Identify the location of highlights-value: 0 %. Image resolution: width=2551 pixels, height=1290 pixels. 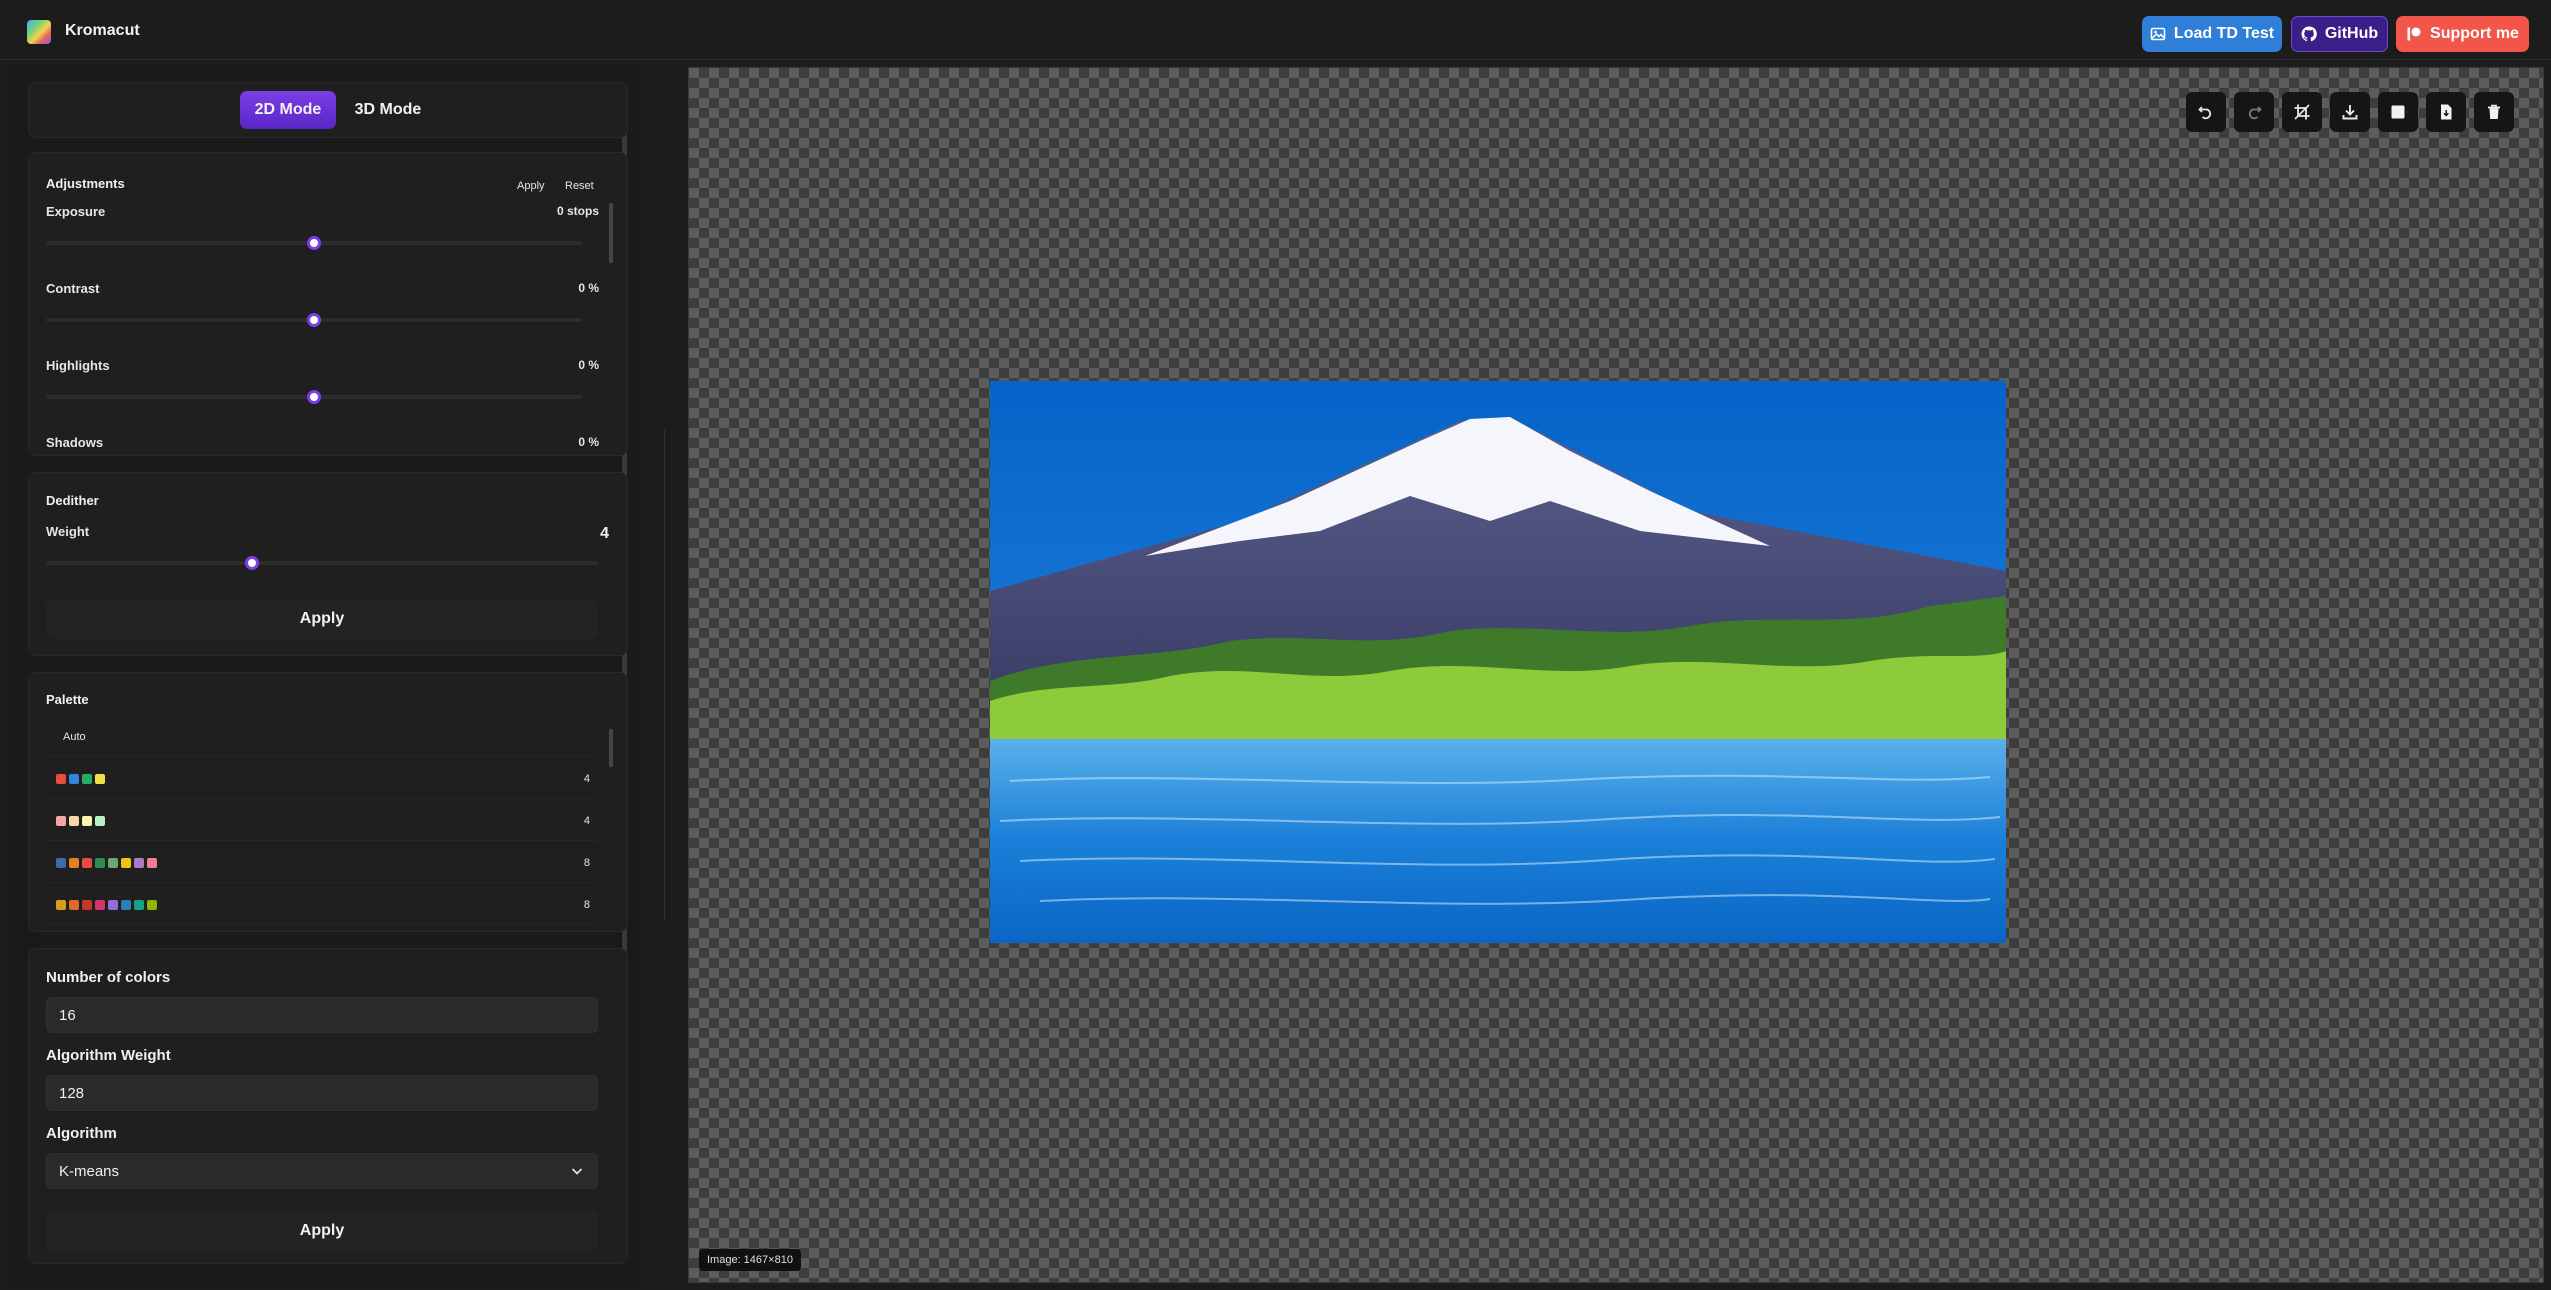
(588, 365).